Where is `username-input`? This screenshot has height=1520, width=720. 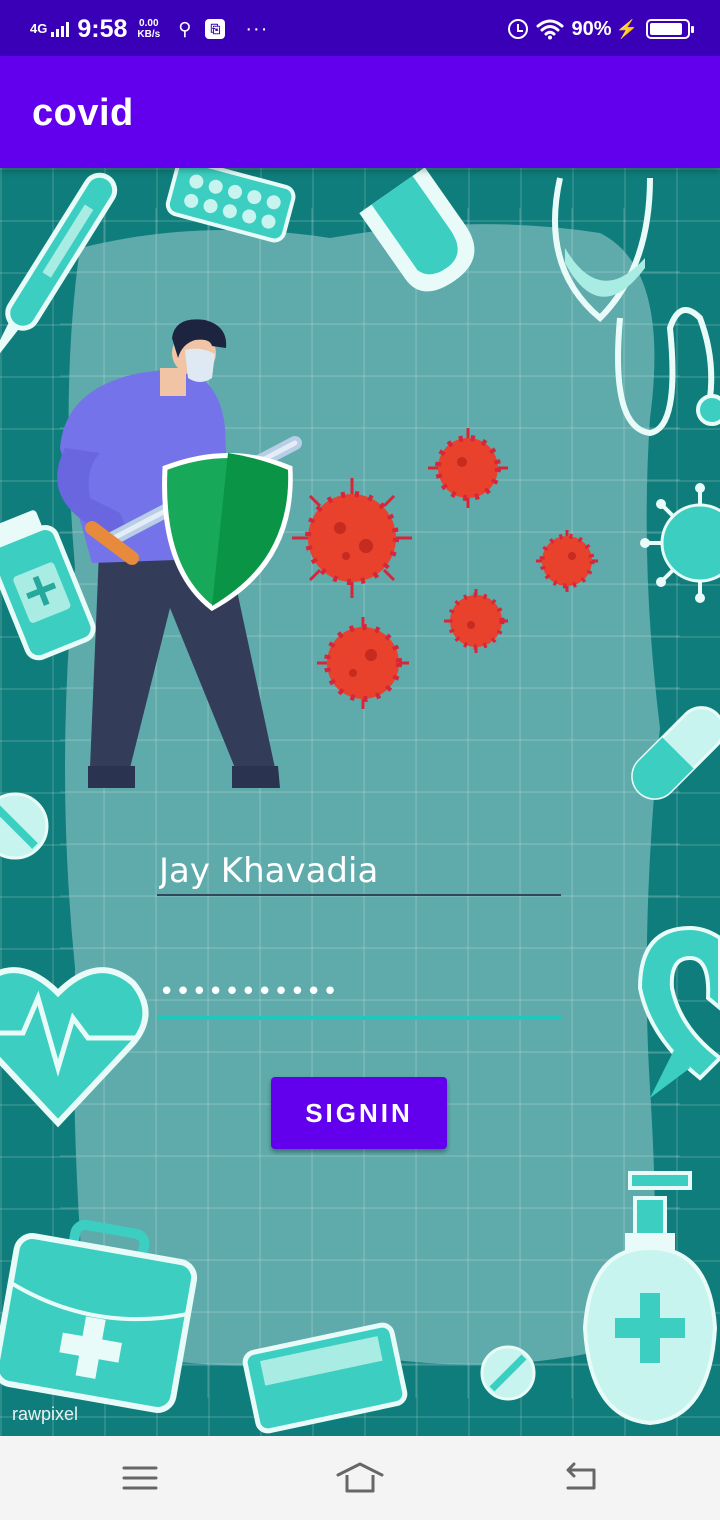
username-input is located at coordinates (359, 872).